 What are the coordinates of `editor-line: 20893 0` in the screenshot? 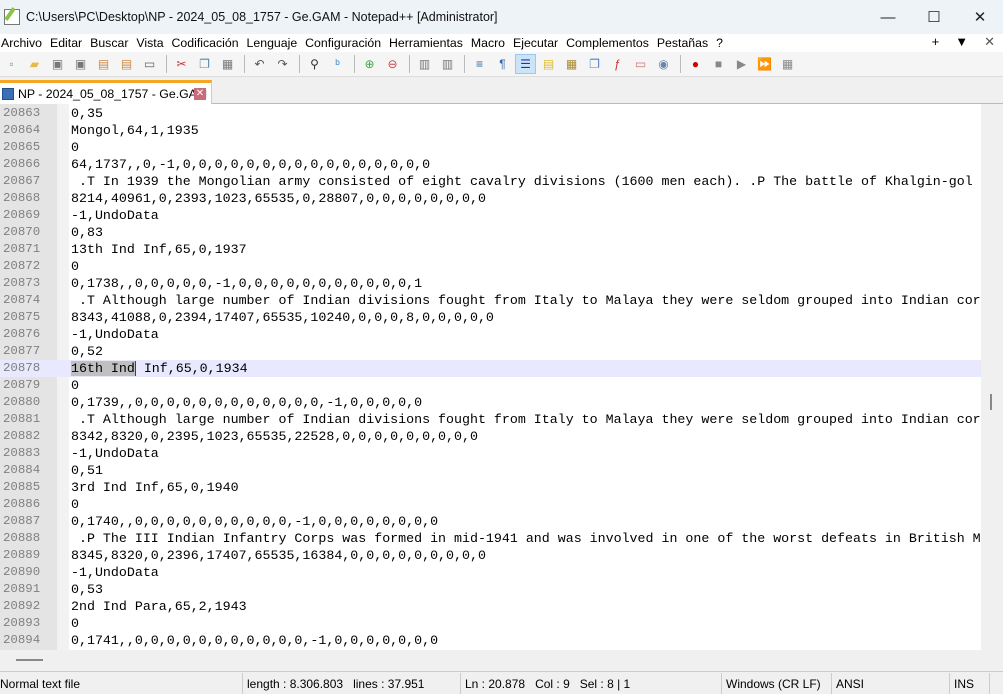 It's located at (490, 623).